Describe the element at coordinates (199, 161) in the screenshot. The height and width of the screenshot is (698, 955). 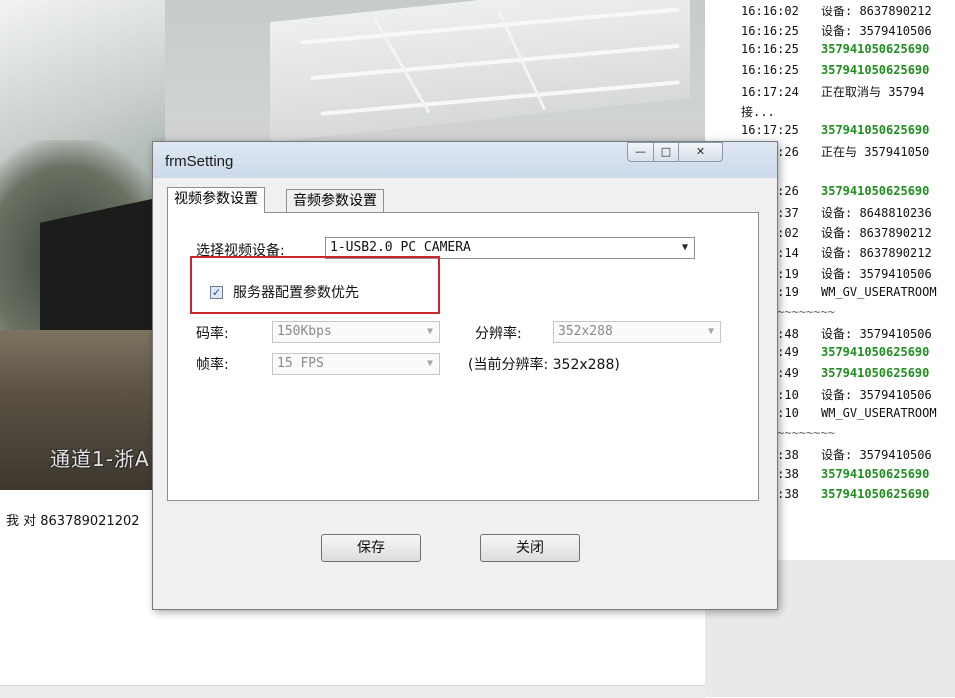
I see `dialog-title: frmSetting` at that location.